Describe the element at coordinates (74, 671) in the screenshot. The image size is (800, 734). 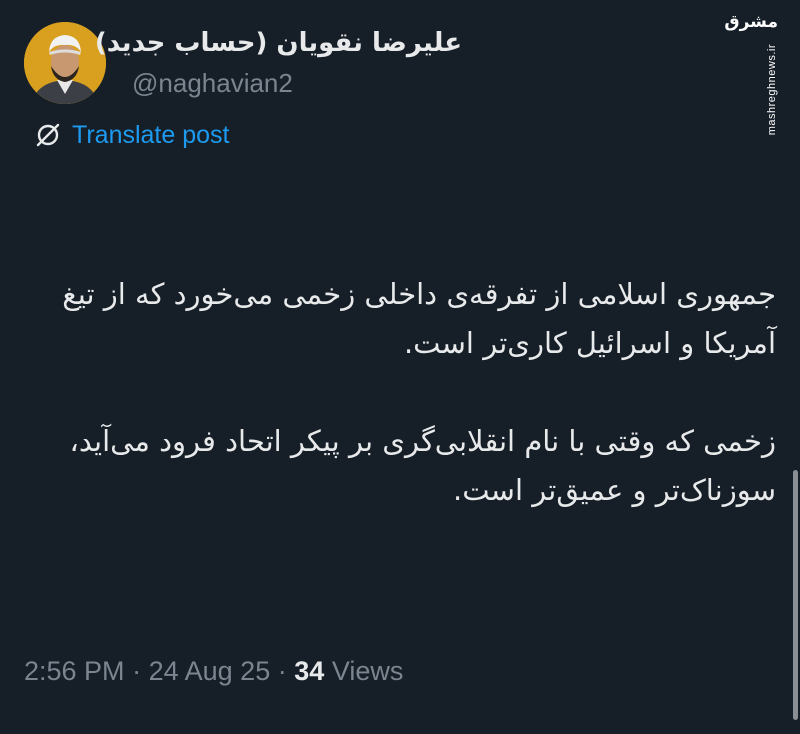
I see `tweet-time: 2:56 PM` at that location.